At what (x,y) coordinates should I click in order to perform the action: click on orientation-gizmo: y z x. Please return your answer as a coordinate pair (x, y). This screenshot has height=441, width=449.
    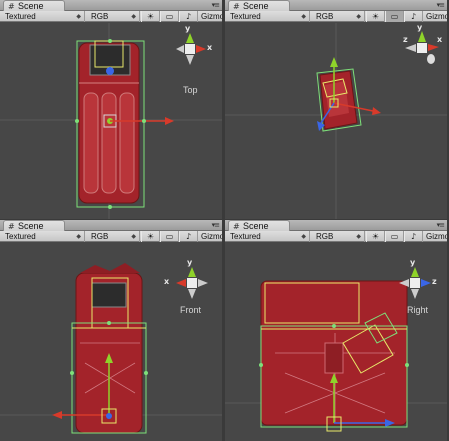
    Looking at the image, I should click on (423, 47).